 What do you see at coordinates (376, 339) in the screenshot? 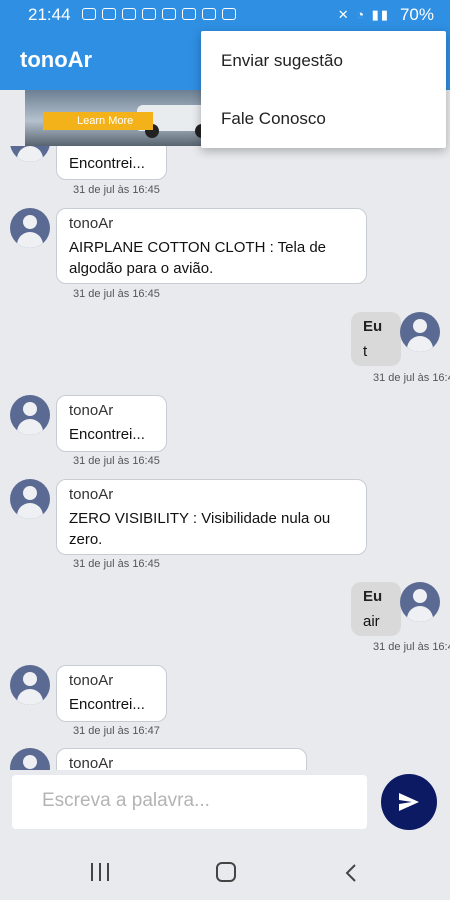
I see `user-message-bubble: Eu t` at bounding box center [376, 339].